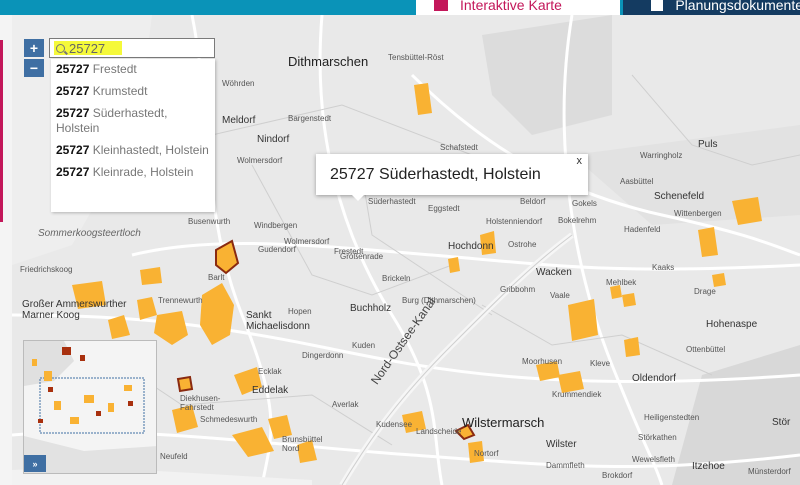 The image size is (800, 485). I want to click on place-label: Schmedeswurth, so click(229, 419).